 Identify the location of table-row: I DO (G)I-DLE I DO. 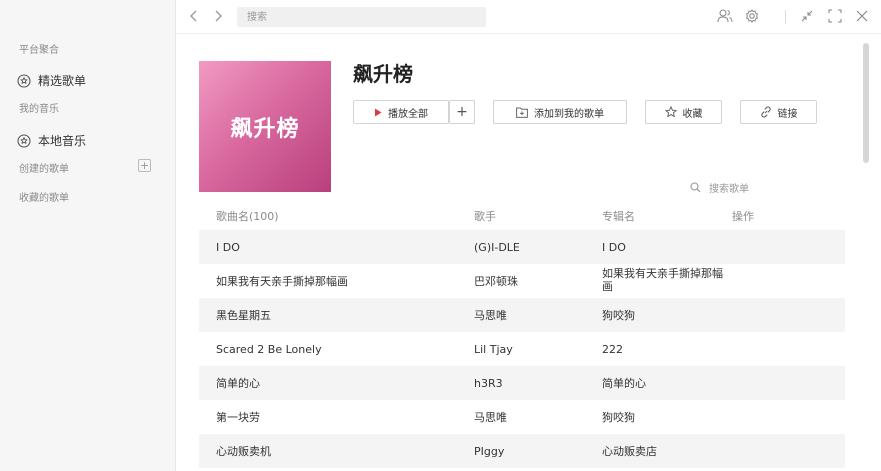
(522, 247).